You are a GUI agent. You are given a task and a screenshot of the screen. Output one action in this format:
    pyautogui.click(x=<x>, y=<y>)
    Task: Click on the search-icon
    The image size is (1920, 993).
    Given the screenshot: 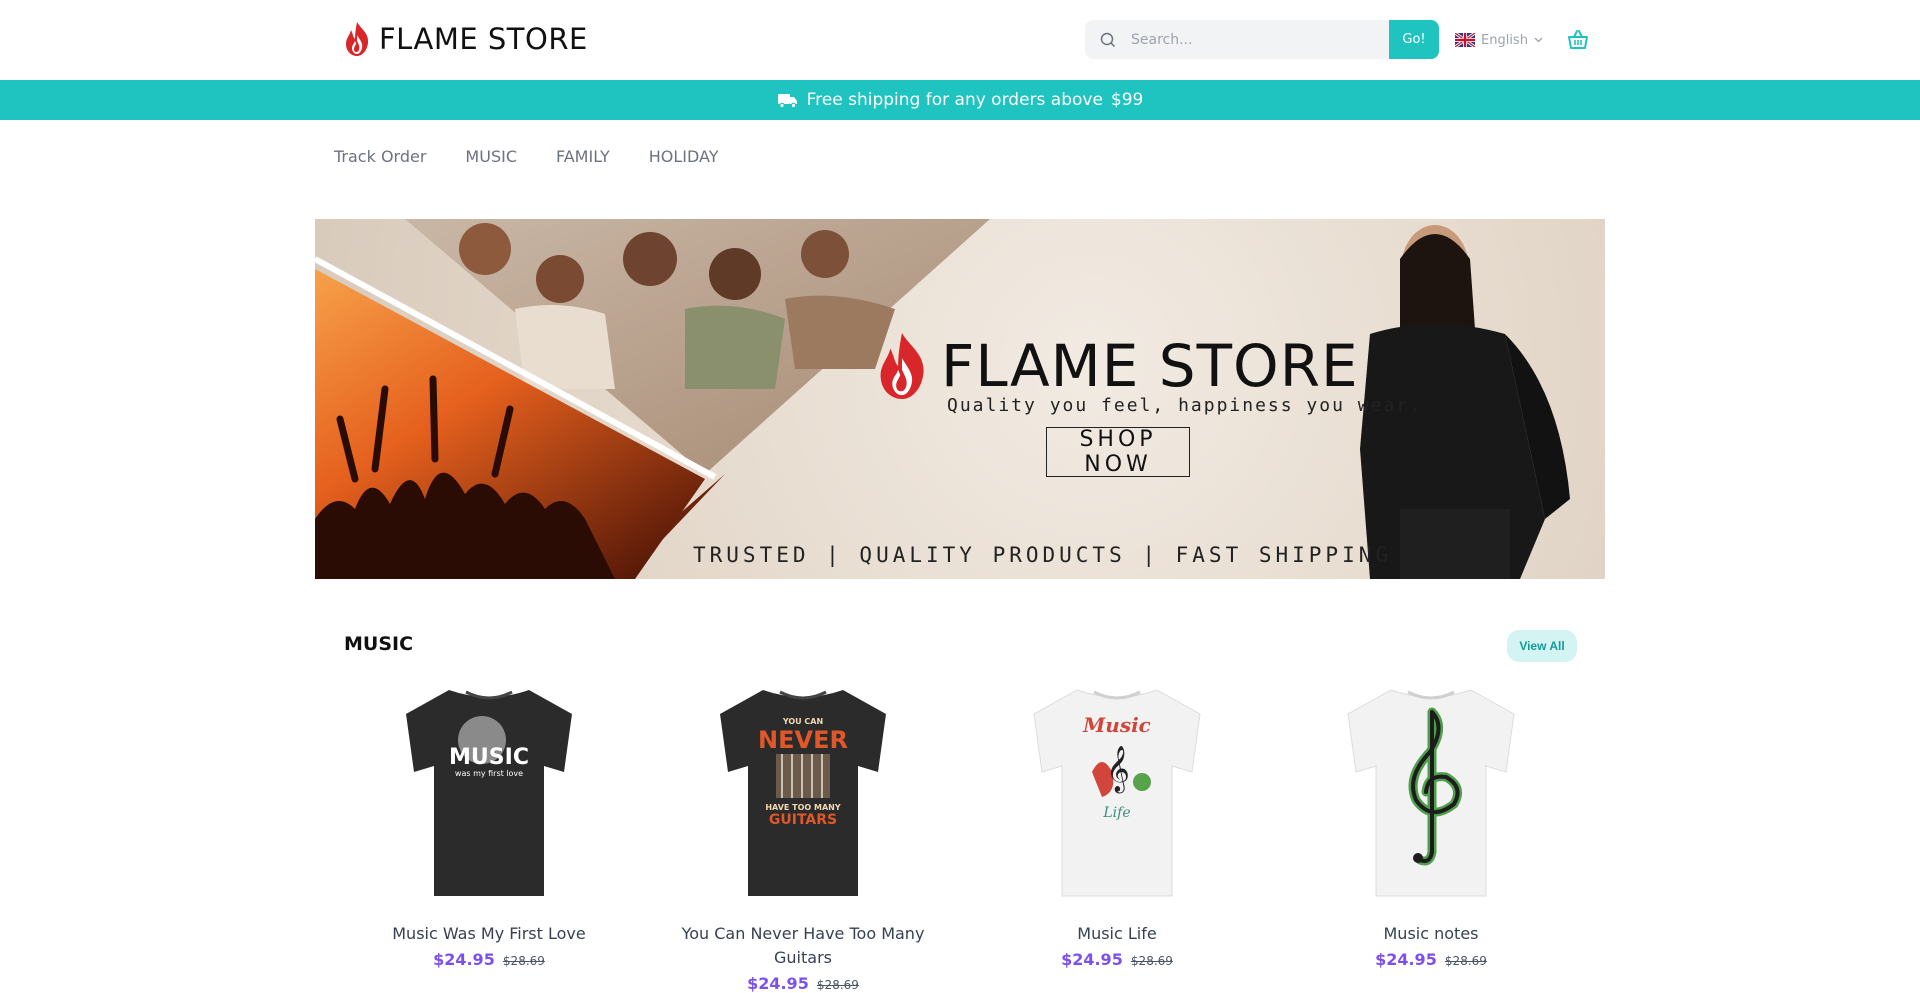 What is the action you would take?
    pyautogui.click(x=1108, y=39)
    